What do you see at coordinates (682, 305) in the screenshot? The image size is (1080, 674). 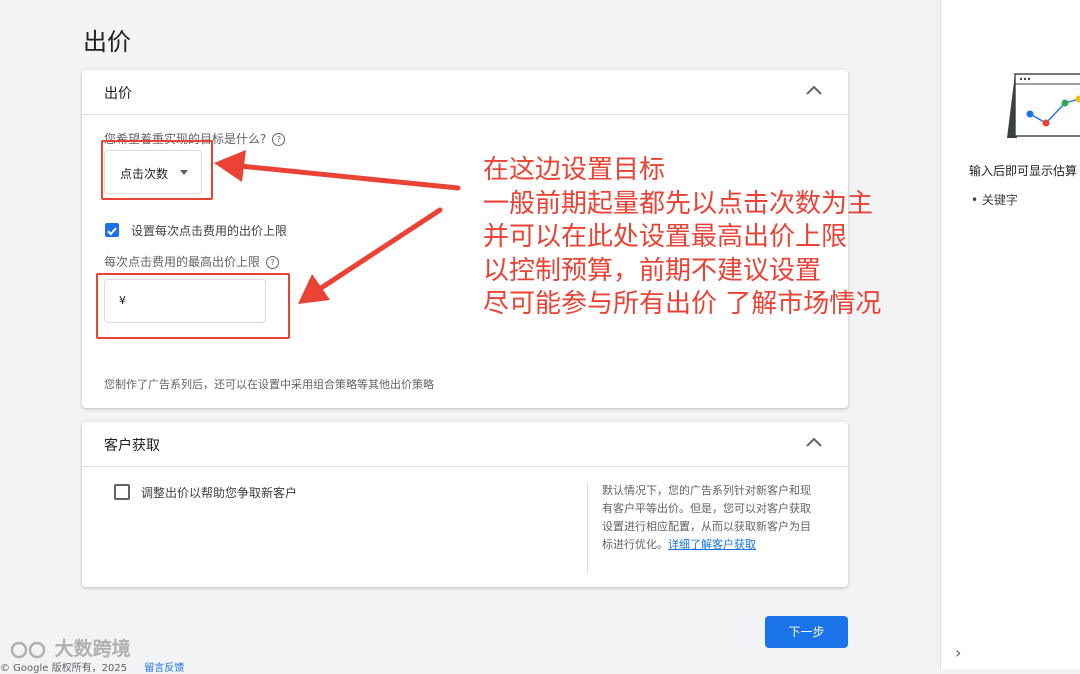 I see `annotation-line: 尽可能参与所有出价 了解市场情况` at bounding box center [682, 305].